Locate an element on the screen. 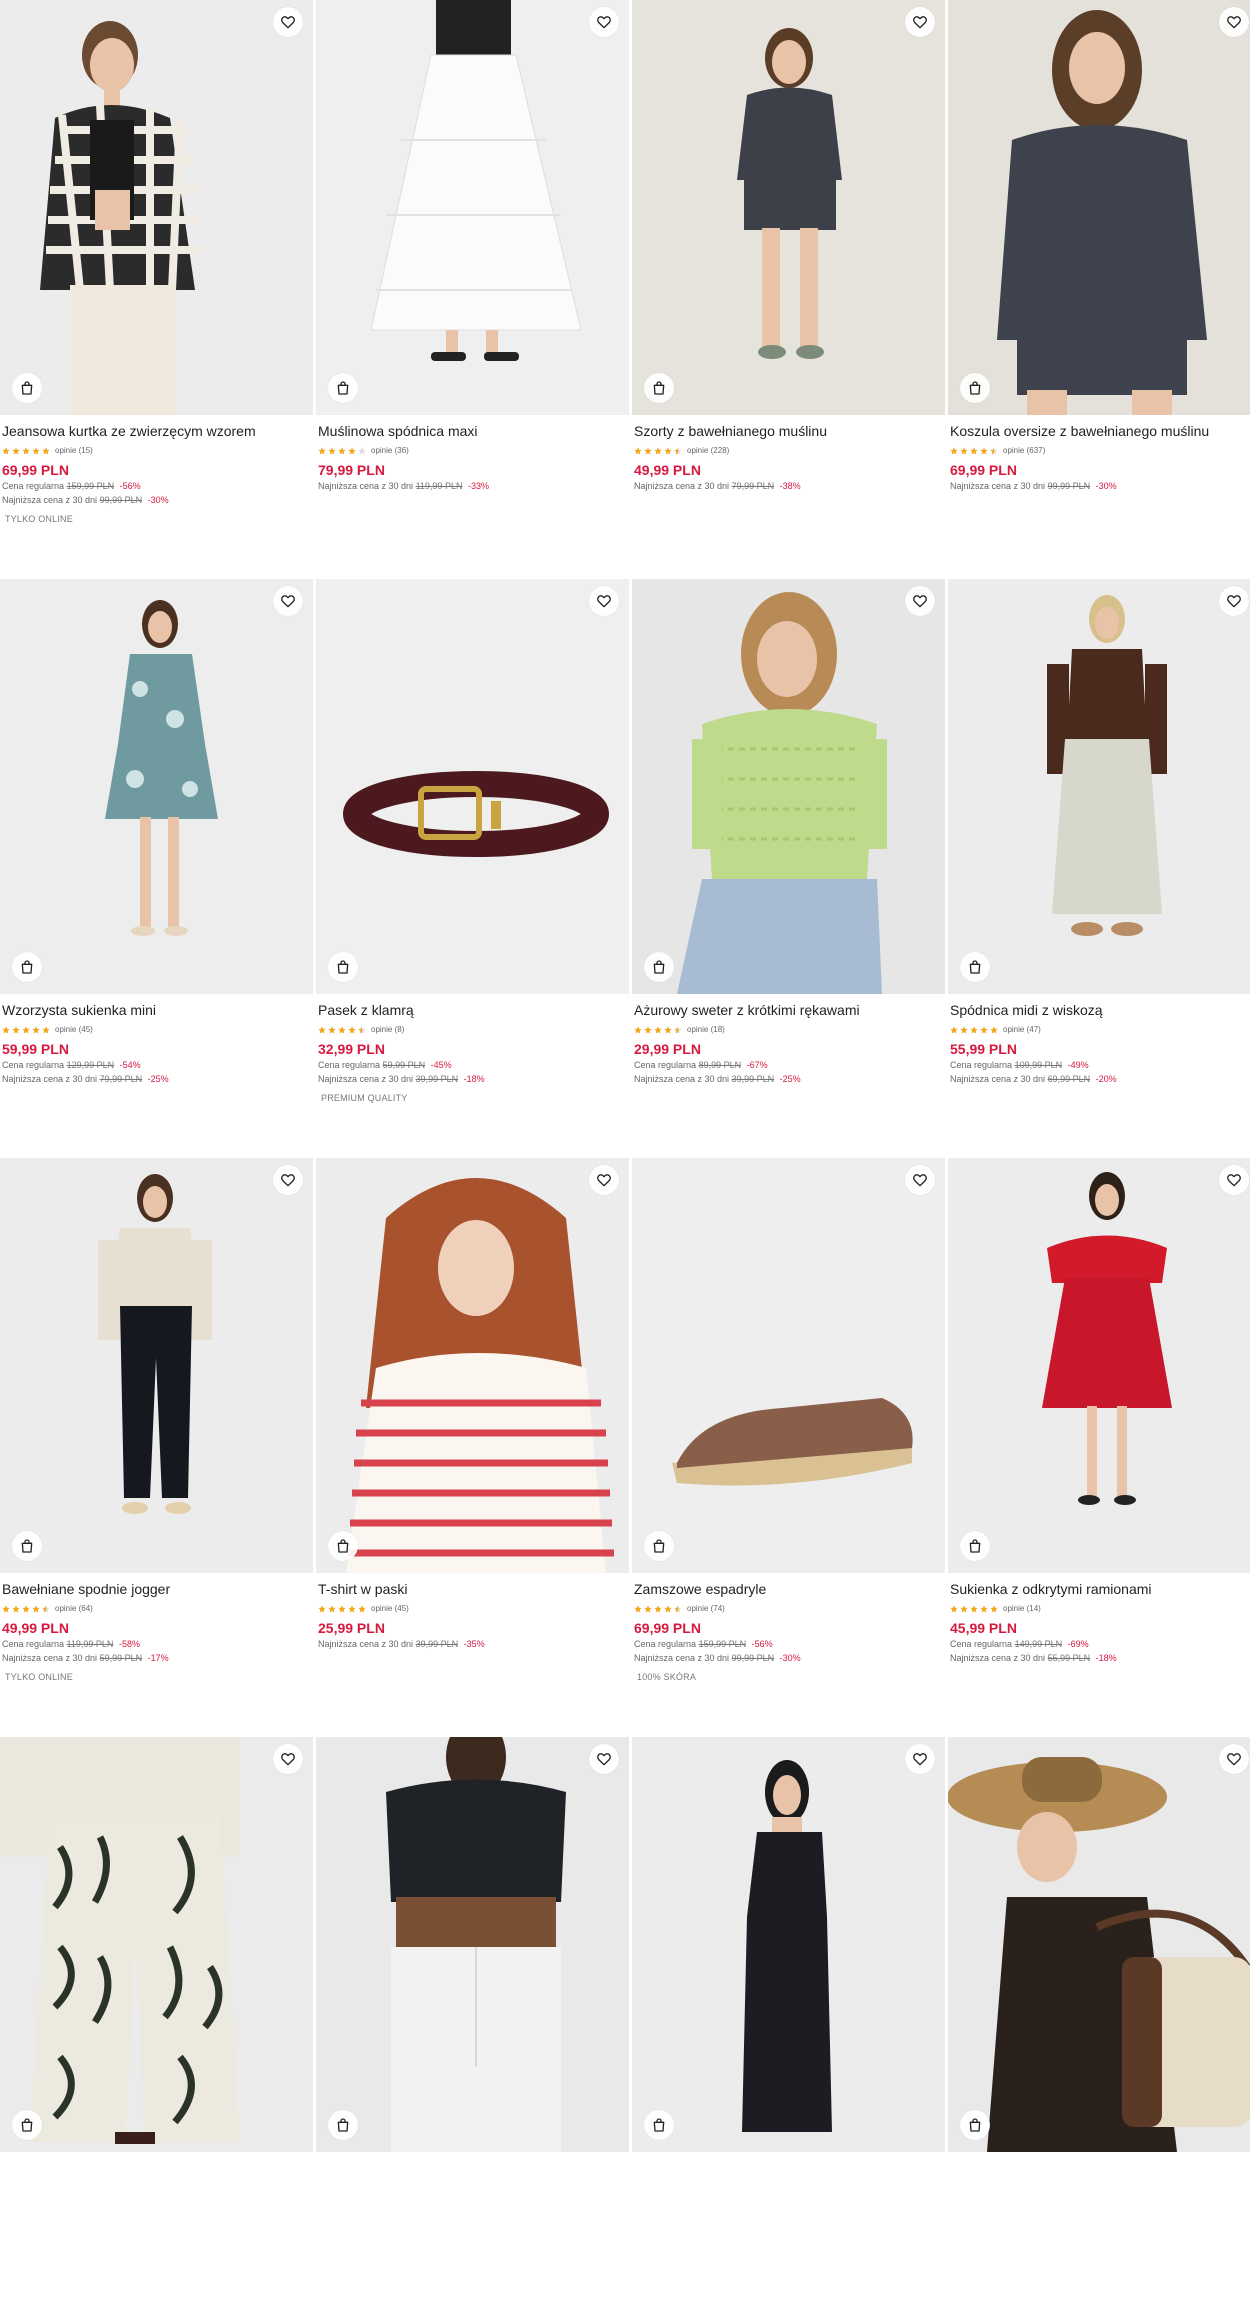 The image size is (1250, 2316). product-name: T-shirt w paski is located at coordinates (472, 1589).